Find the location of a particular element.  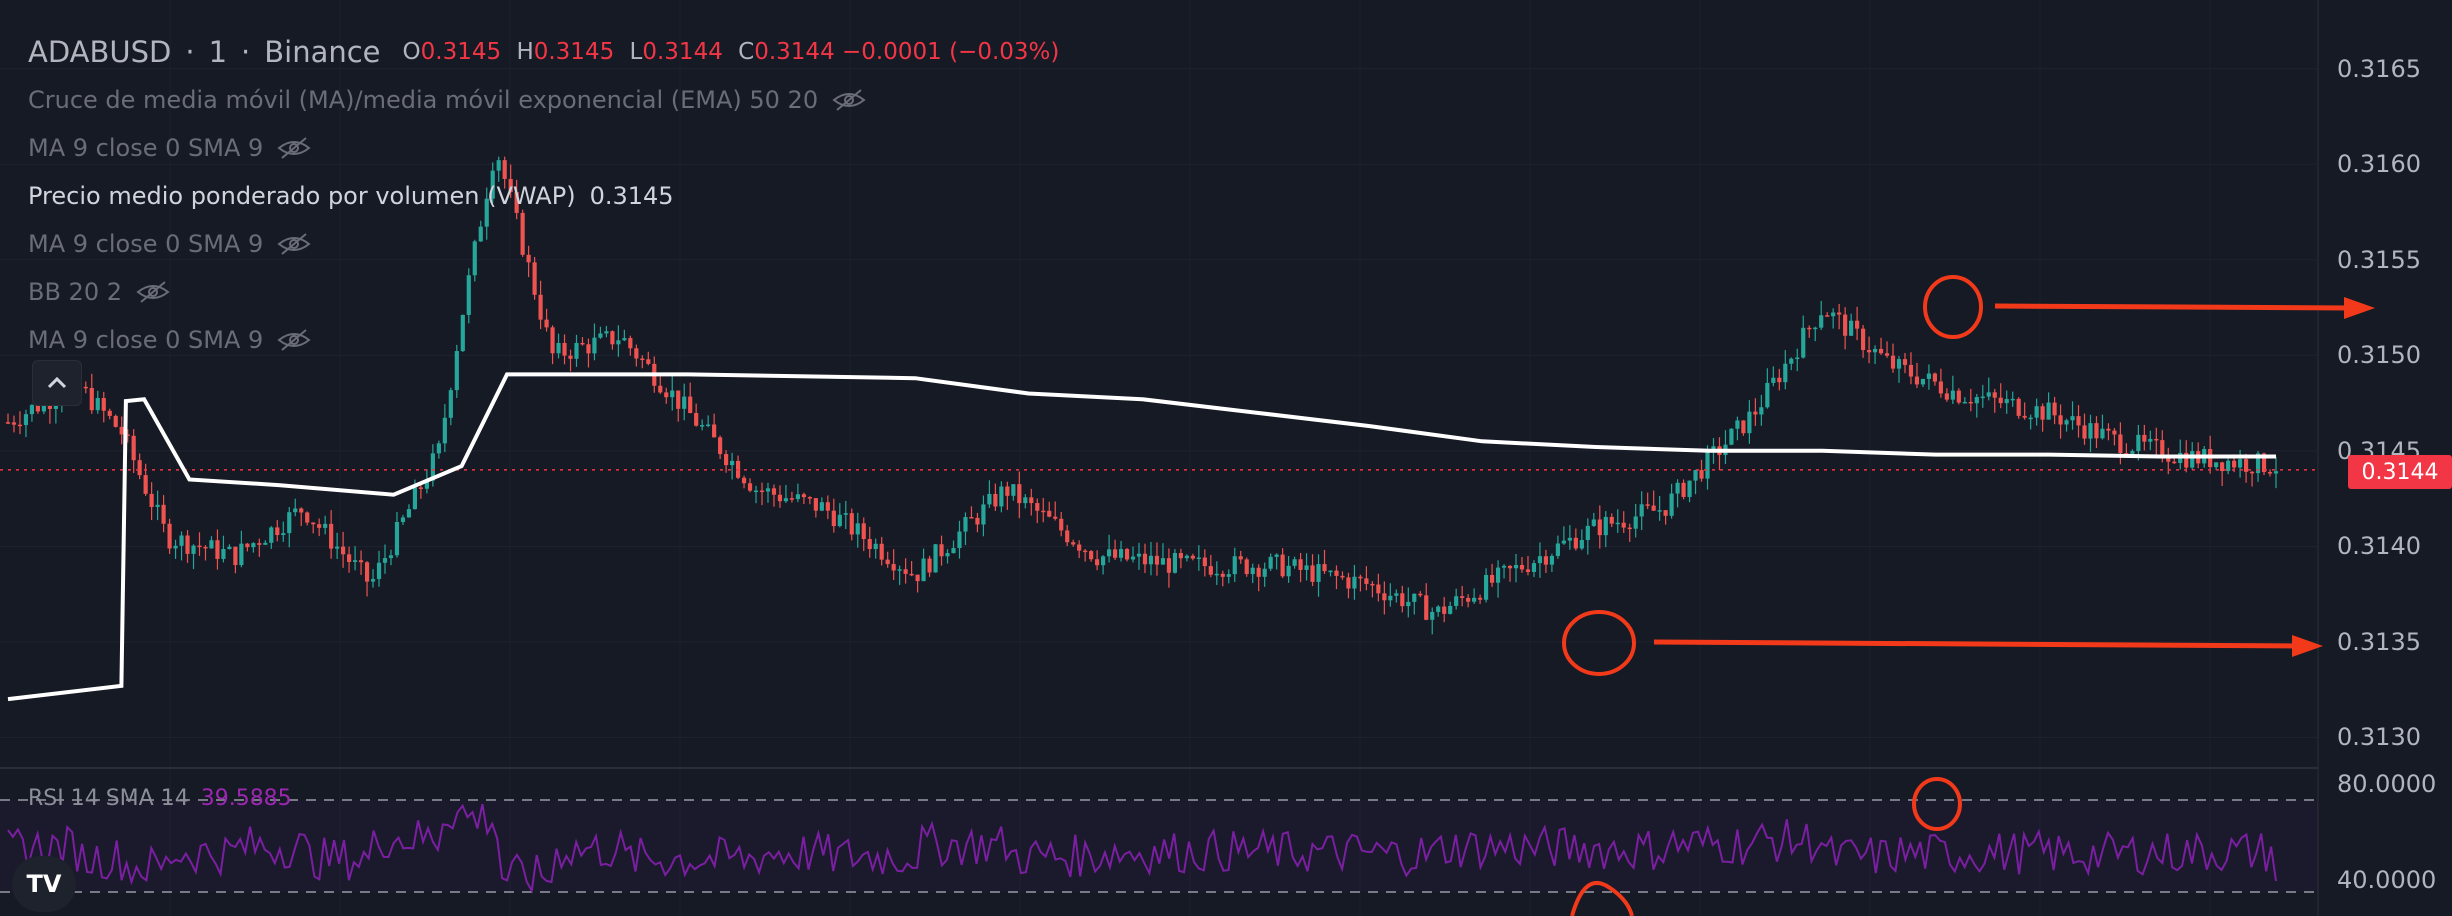

low-value: 0.3144 is located at coordinates (682, 52).